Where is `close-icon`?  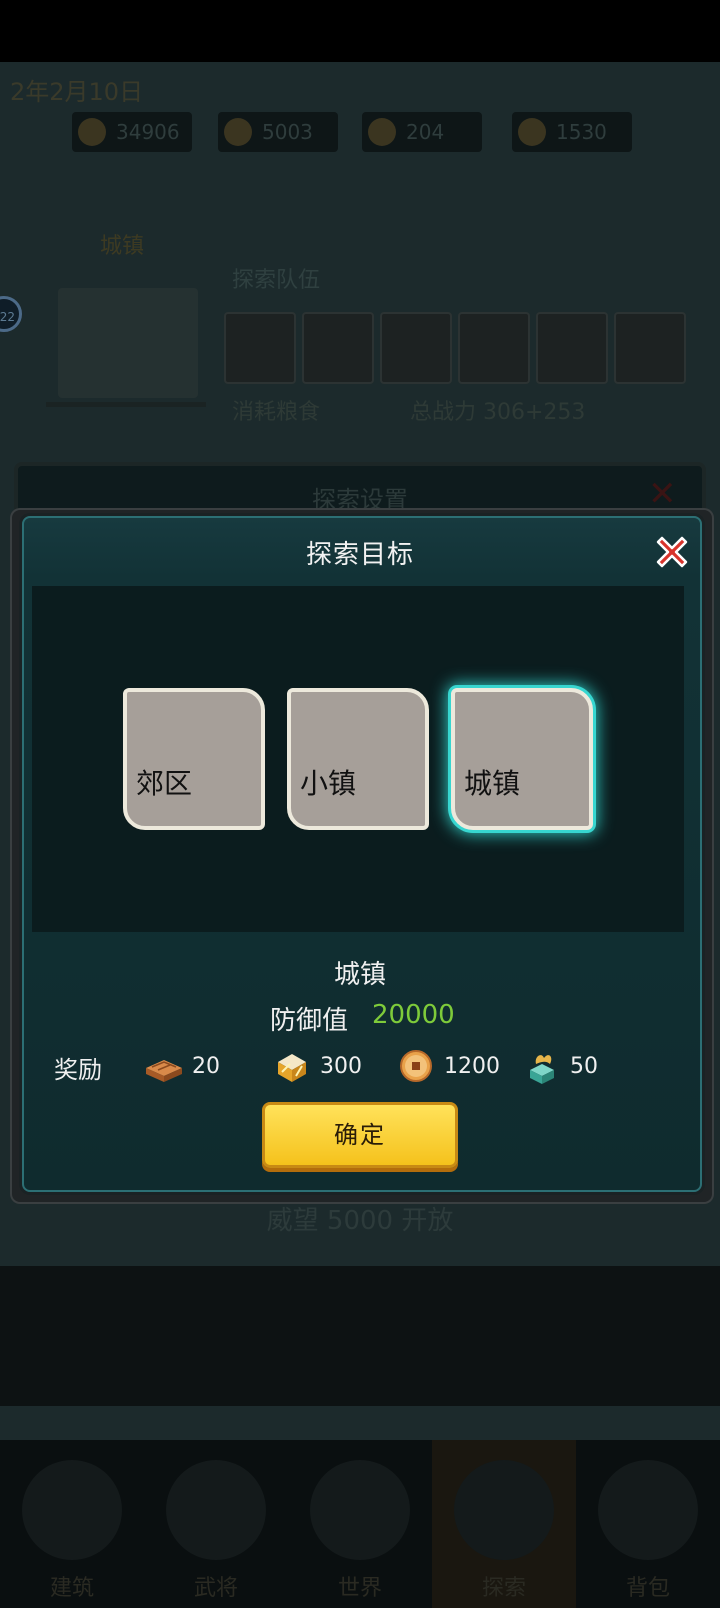 close-icon is located at coordinates (672, 552).